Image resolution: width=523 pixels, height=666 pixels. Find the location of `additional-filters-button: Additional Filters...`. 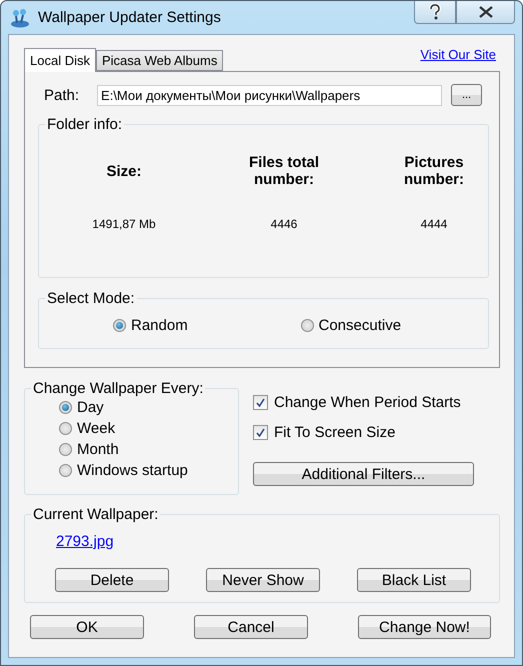

additional-filters-button: Additional Filters... is located at coordinates (363, 474).